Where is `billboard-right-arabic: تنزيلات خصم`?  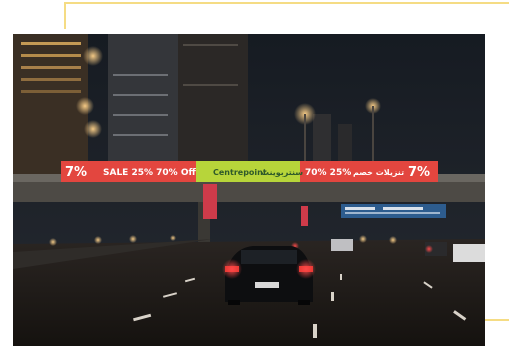
billboard-right-arabic: تنزيلات خصم is located at coordinates (378, 172).